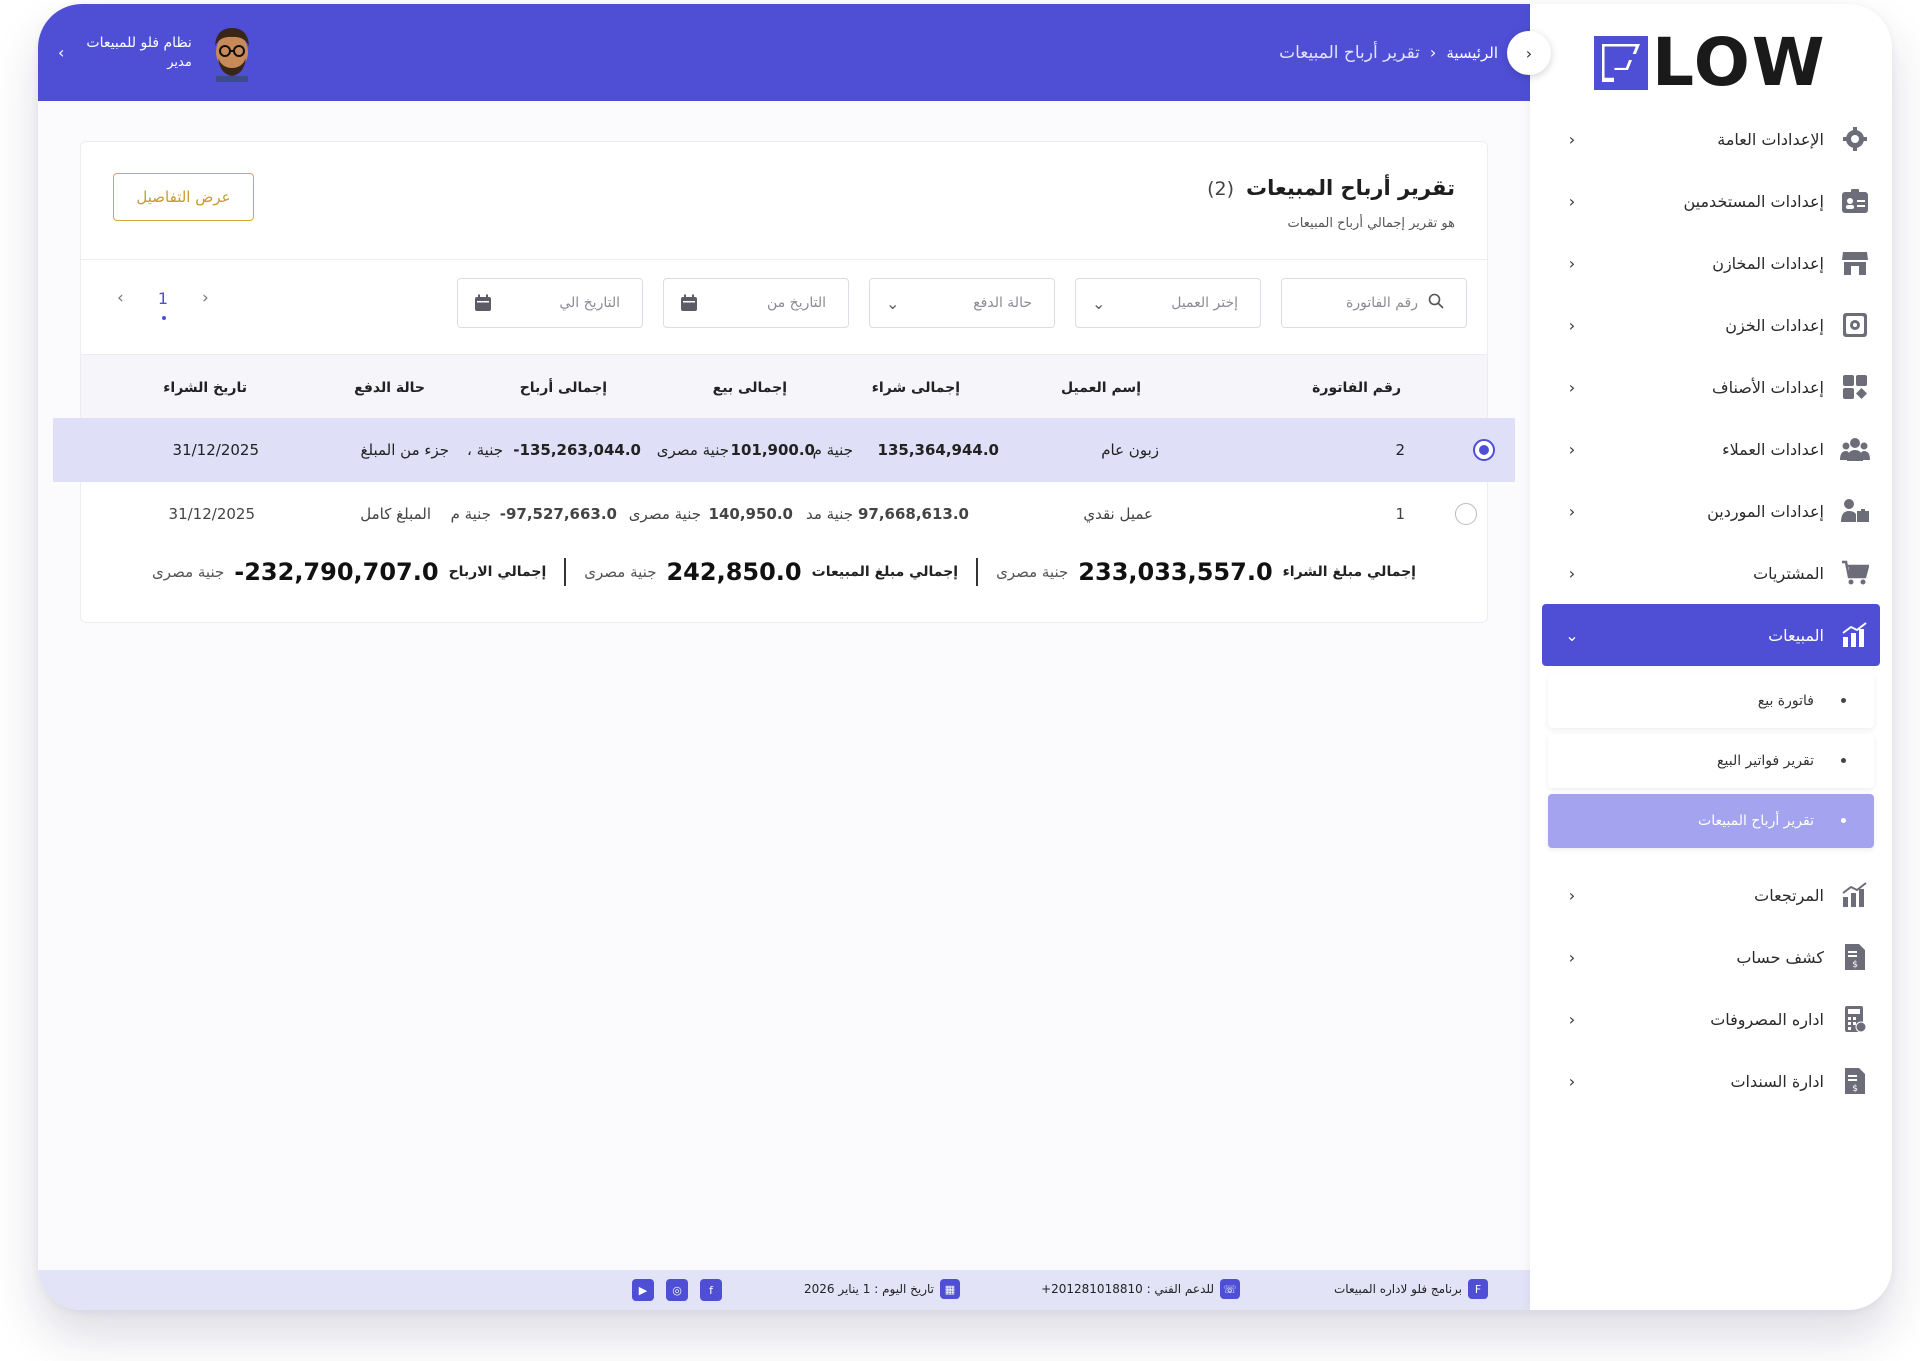 The height and width of the screenshot is (1361, 1920). I want to click on cell-date: 31/12/2025, so click(211, 514).